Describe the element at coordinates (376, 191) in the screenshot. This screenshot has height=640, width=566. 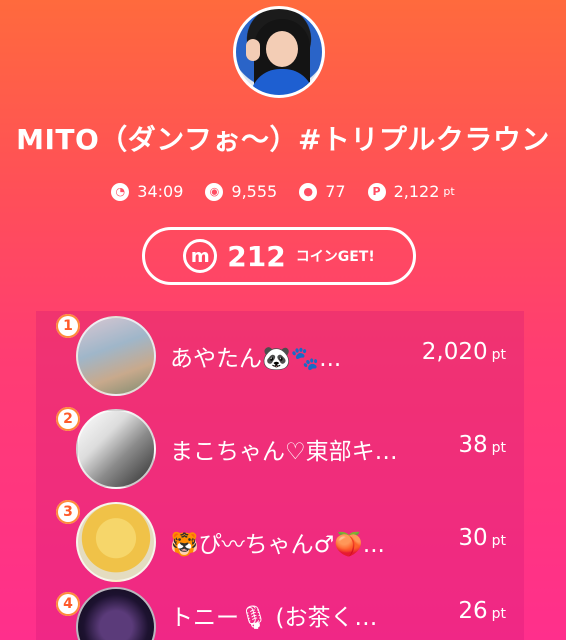
I see `points-icon: P` at that location.